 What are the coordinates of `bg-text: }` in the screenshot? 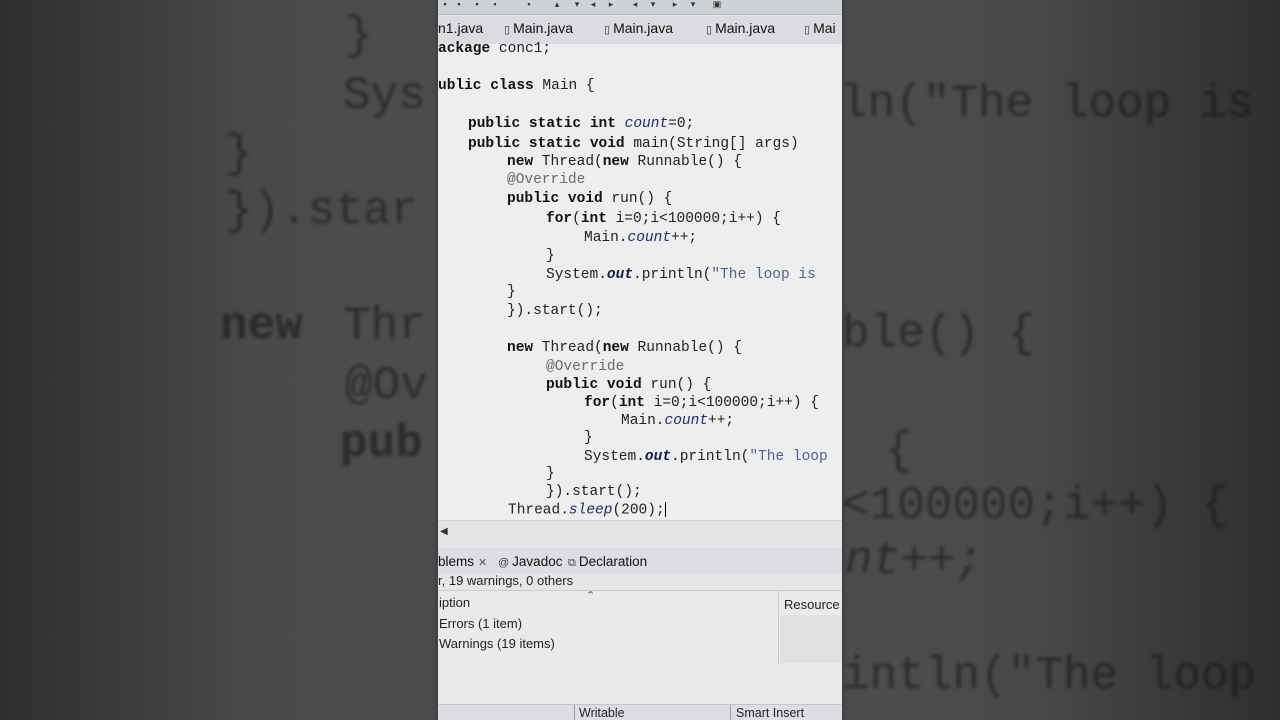 It's located at (239, 154).